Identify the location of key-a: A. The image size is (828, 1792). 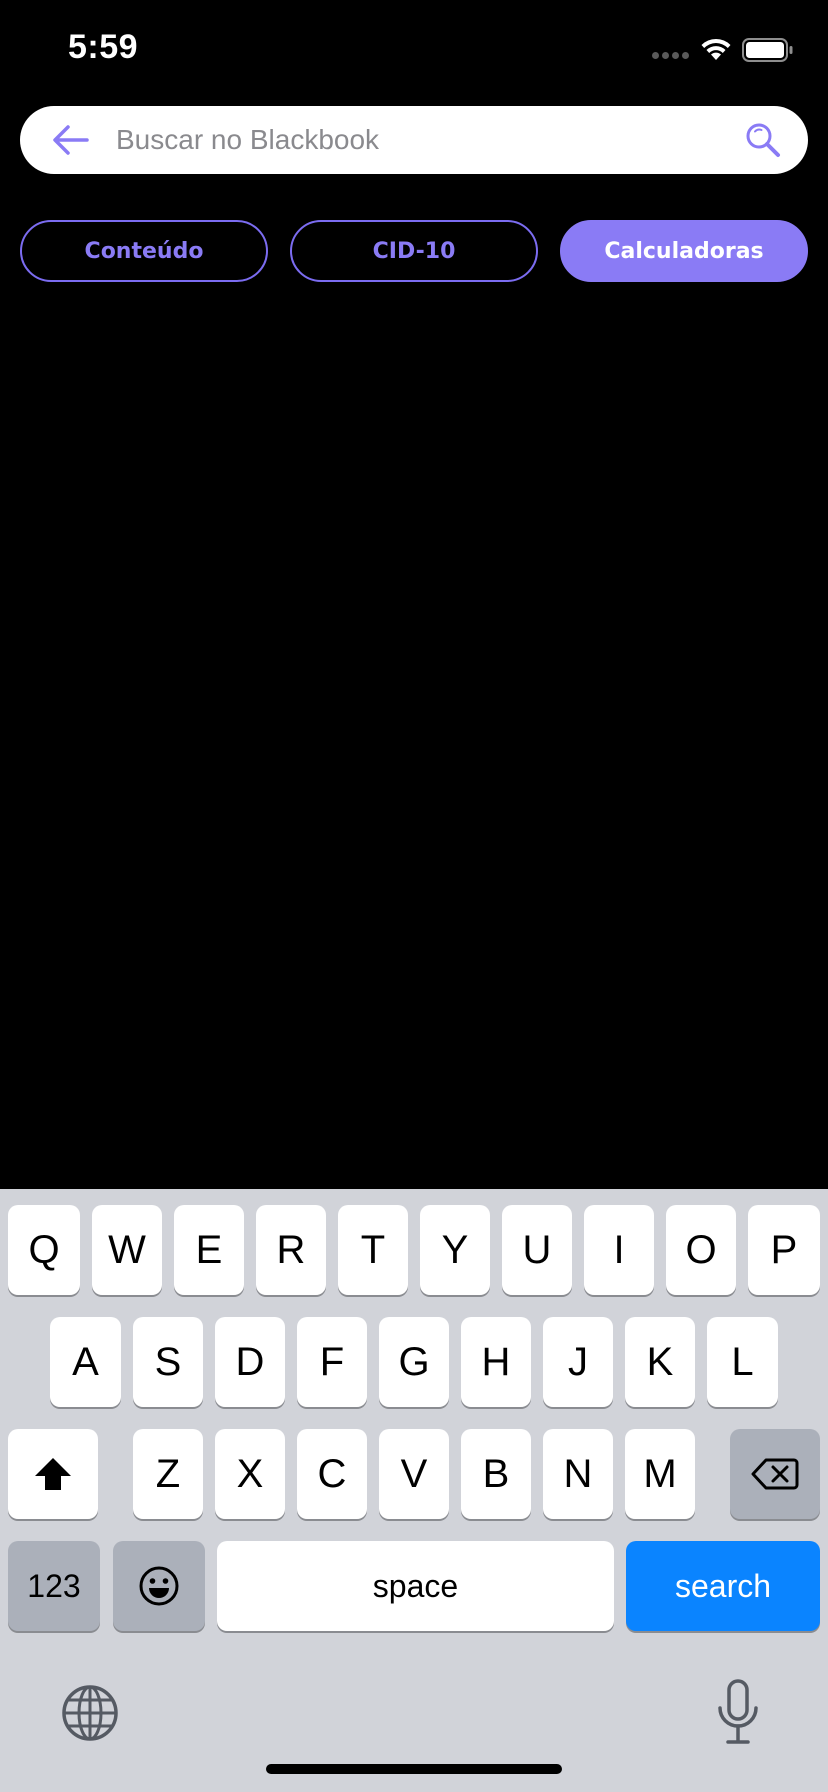
(85, 1362).